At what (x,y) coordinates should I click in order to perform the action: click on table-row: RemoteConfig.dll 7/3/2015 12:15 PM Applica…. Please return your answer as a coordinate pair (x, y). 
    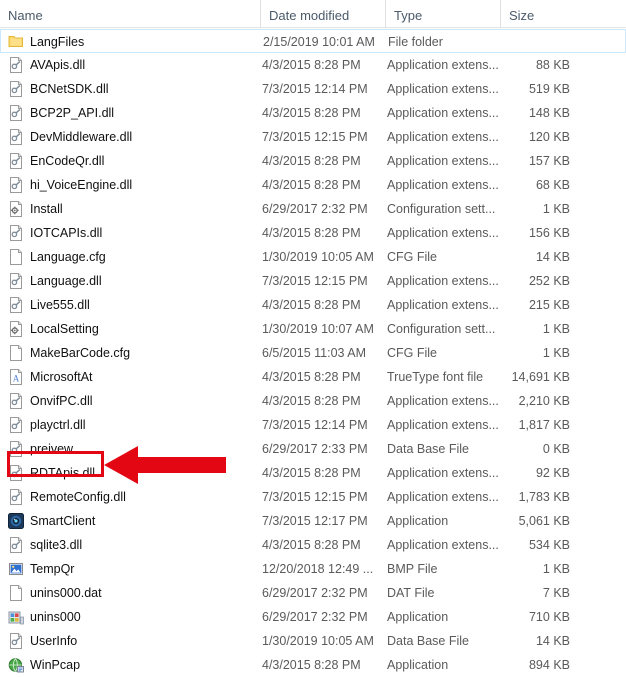
    Looking at the image, I should click on (313, 497).